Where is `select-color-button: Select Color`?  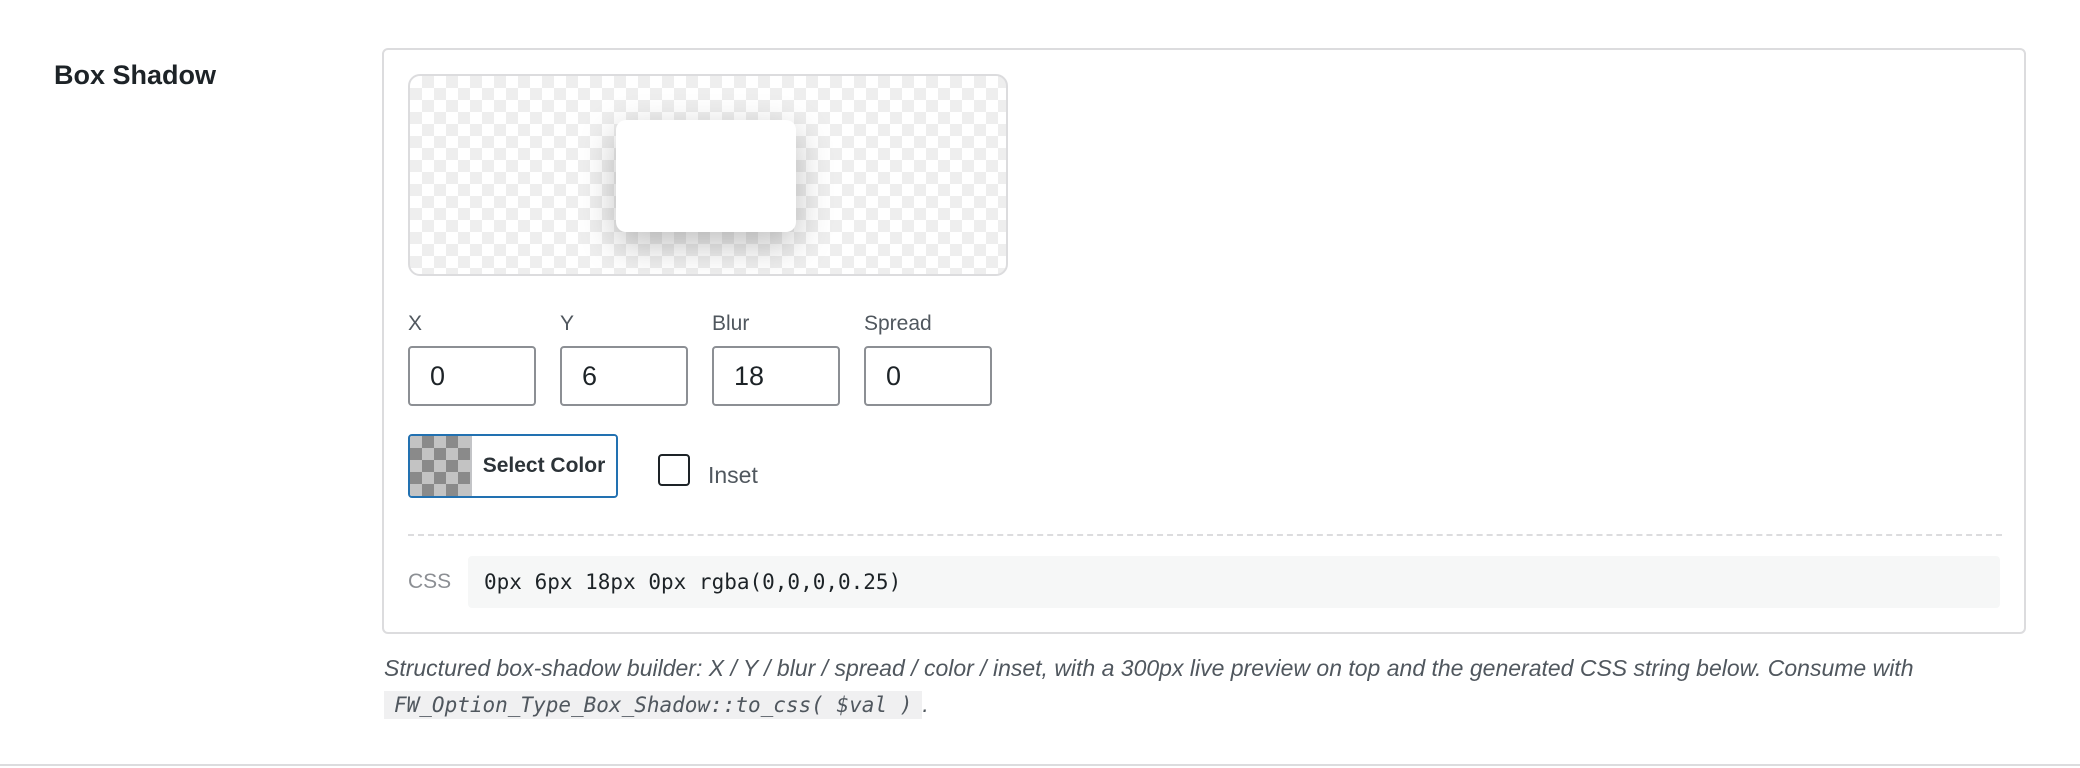 select-color-button: Select Color is located at coordinates (513, 466).